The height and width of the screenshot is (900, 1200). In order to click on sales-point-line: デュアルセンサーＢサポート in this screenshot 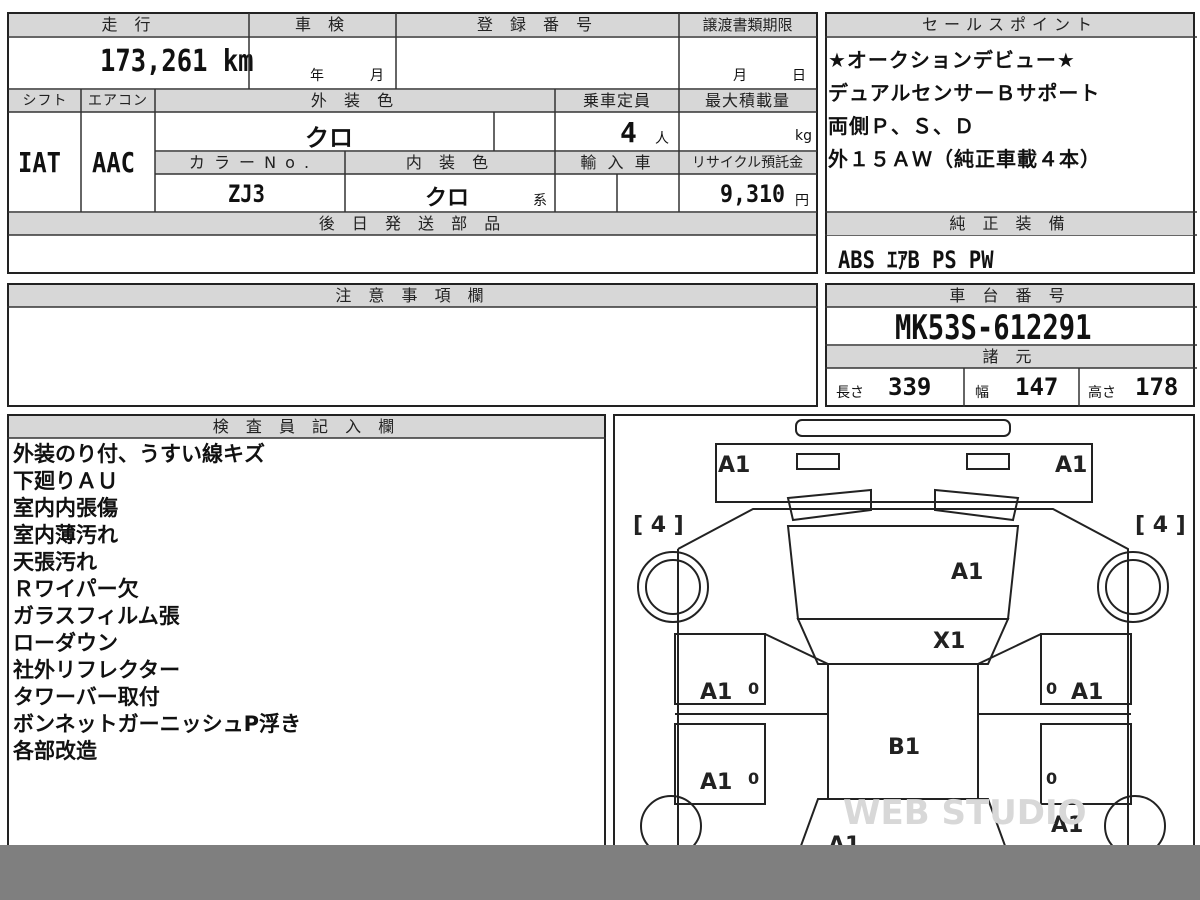, I will do `click(964, 93)`.